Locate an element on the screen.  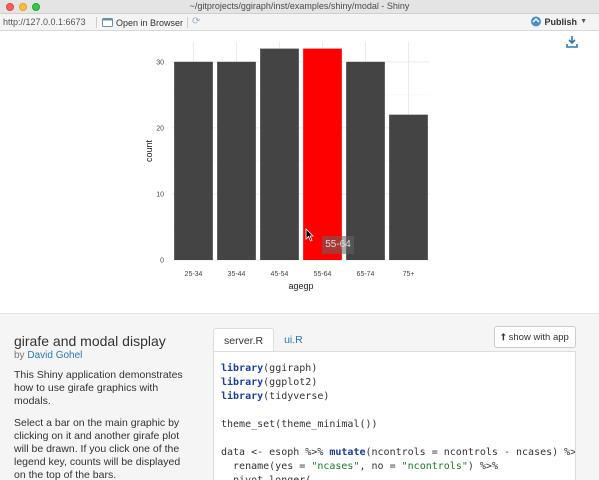
arrow-up-icon: ⭡ is located at coordinates (503, 337).